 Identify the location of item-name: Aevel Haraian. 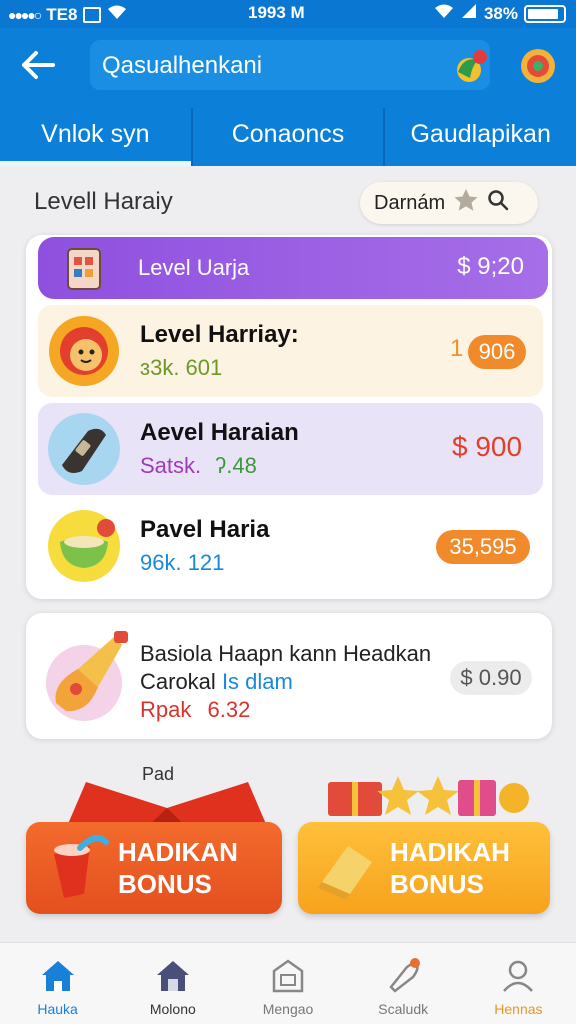
(219, 432).